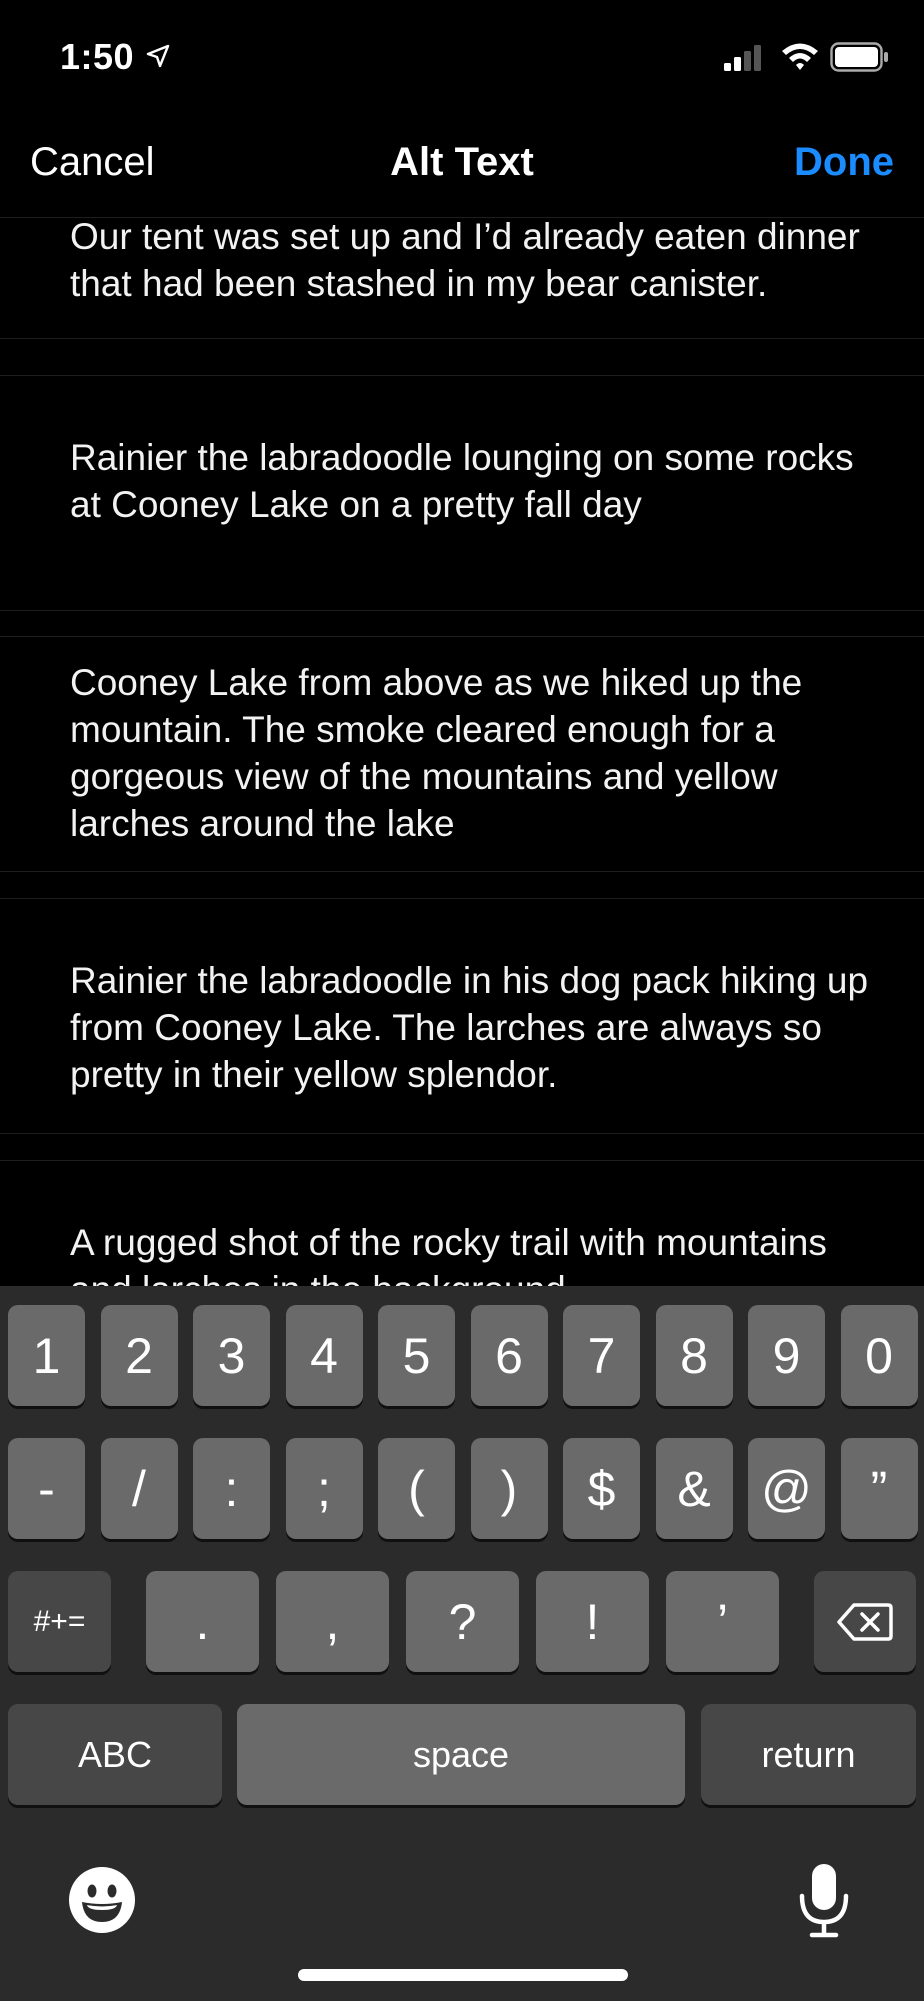 Image resolution: width=924 pixels, height=2001 pixels. Describe the element at coordinates (46, 1488) in the screenshot. I see `key-minus: -` at that location.